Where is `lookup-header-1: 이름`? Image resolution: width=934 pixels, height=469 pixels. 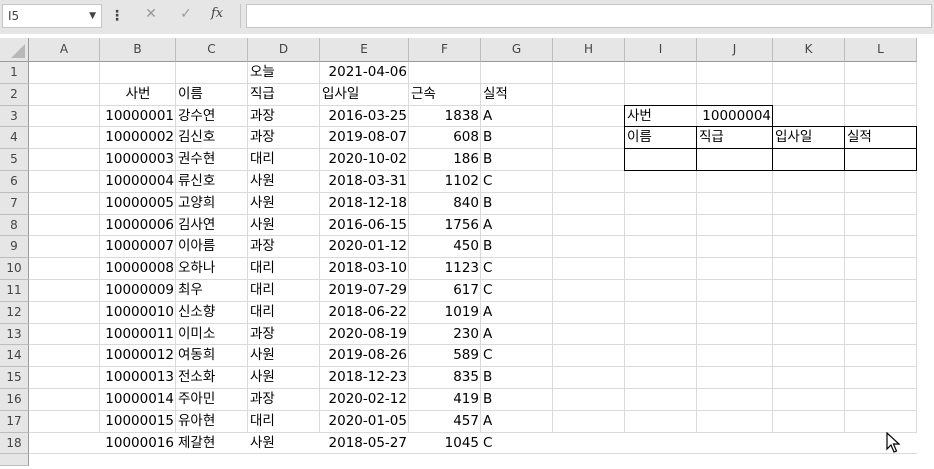 lookup-header-1: 이름 is located at coordinates (661, 138).